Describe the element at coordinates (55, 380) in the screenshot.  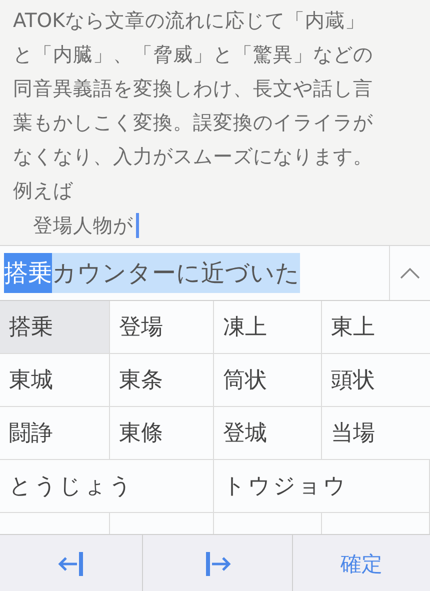
I see `candidate-cell: 東城` at that location.